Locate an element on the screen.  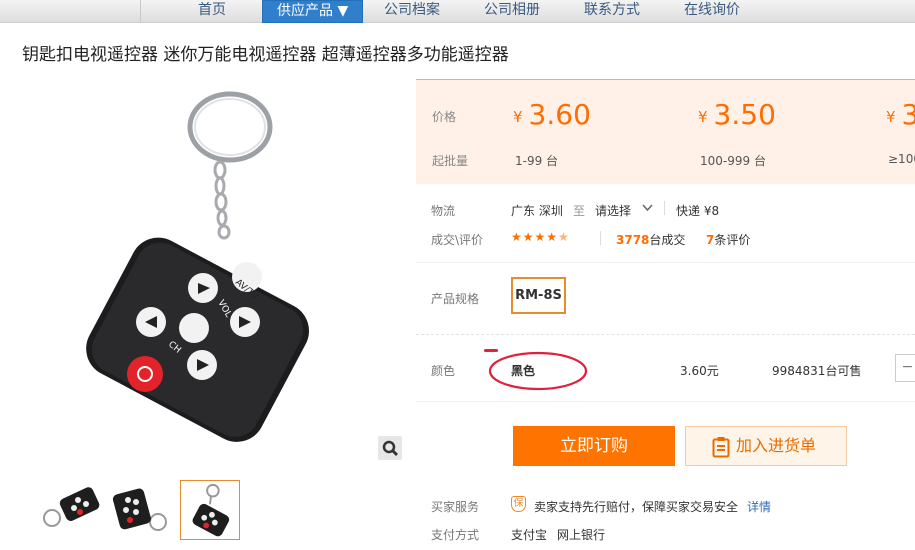
spec-option-rm8s: RM-8S is located at coordinates (538, 295).